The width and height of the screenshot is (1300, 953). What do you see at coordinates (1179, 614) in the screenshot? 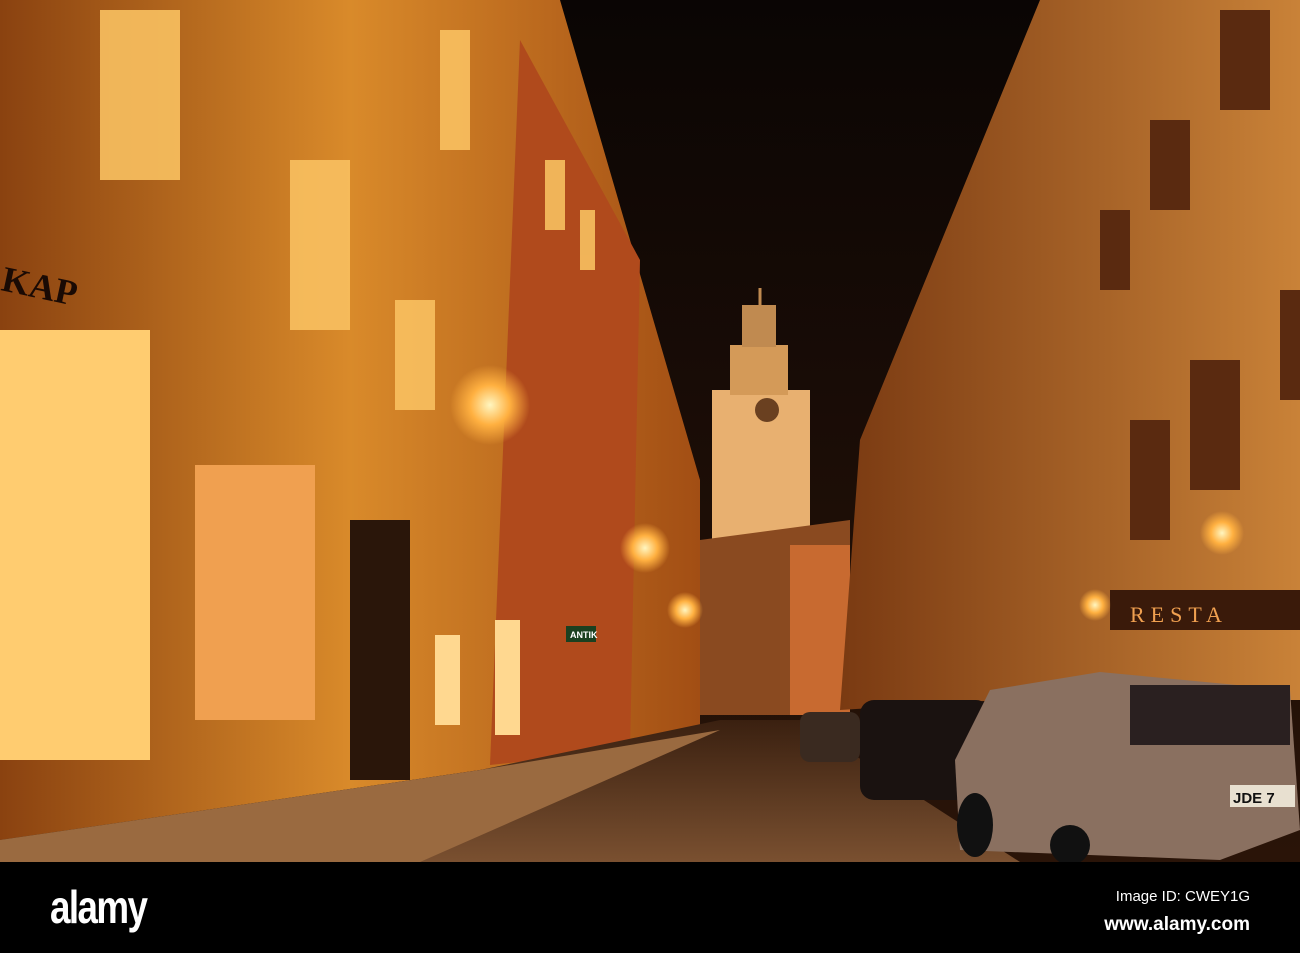
I see `shop-sign-resta: RESTA` at bounding box center [1179, 614].